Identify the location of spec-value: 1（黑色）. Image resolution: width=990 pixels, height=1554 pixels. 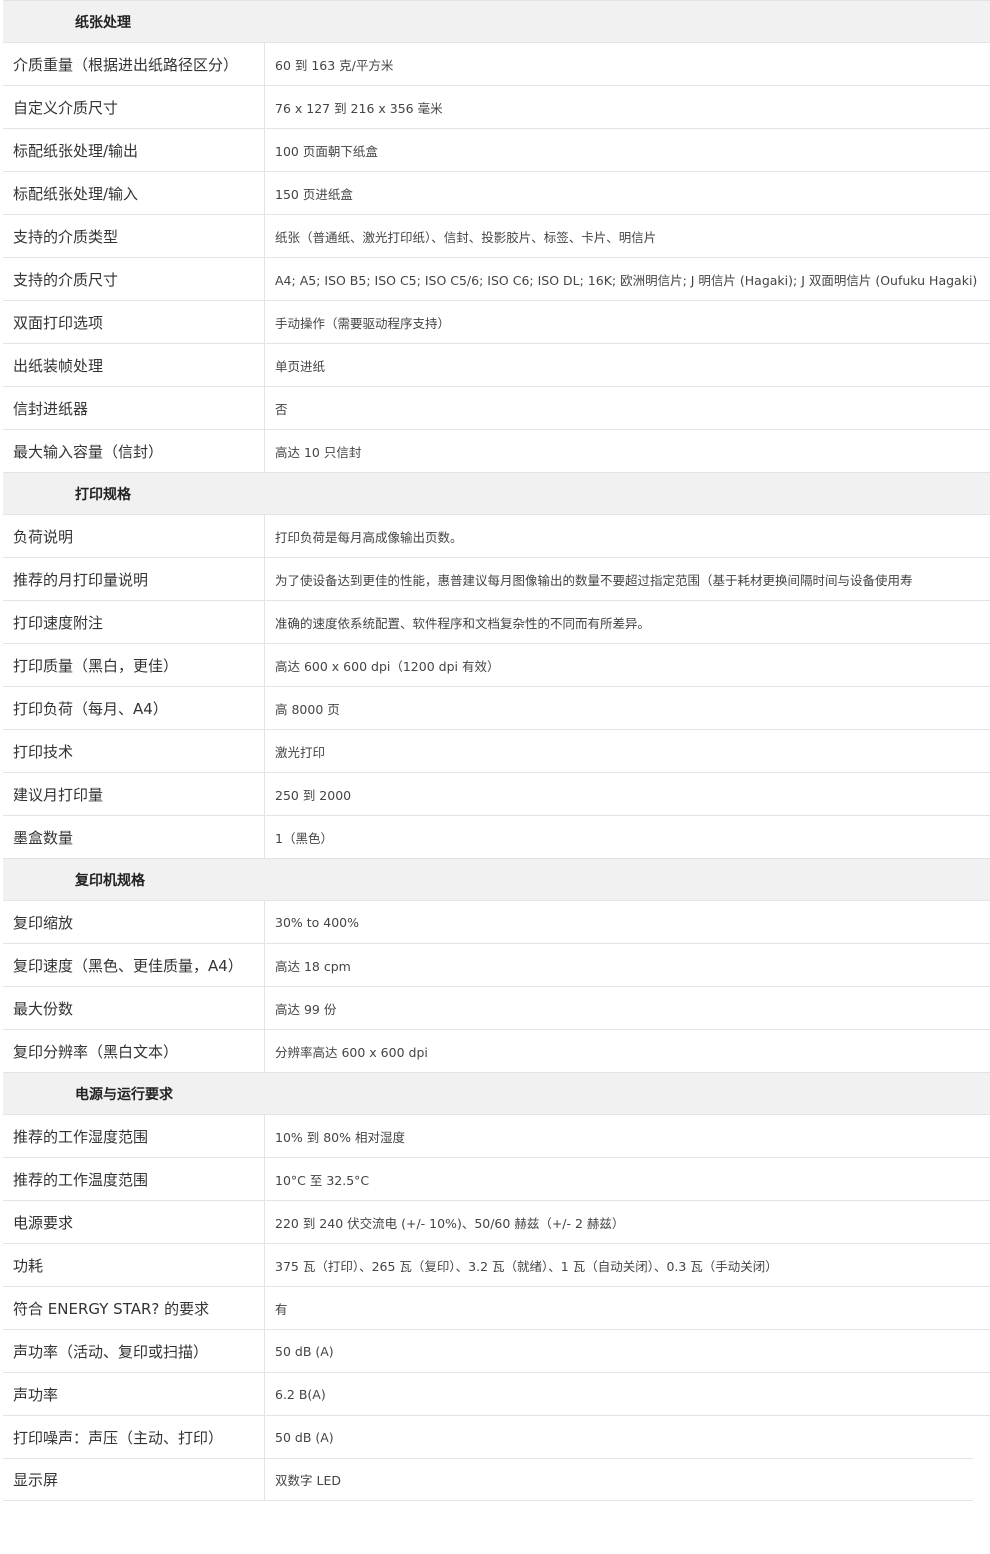
(304, 838).